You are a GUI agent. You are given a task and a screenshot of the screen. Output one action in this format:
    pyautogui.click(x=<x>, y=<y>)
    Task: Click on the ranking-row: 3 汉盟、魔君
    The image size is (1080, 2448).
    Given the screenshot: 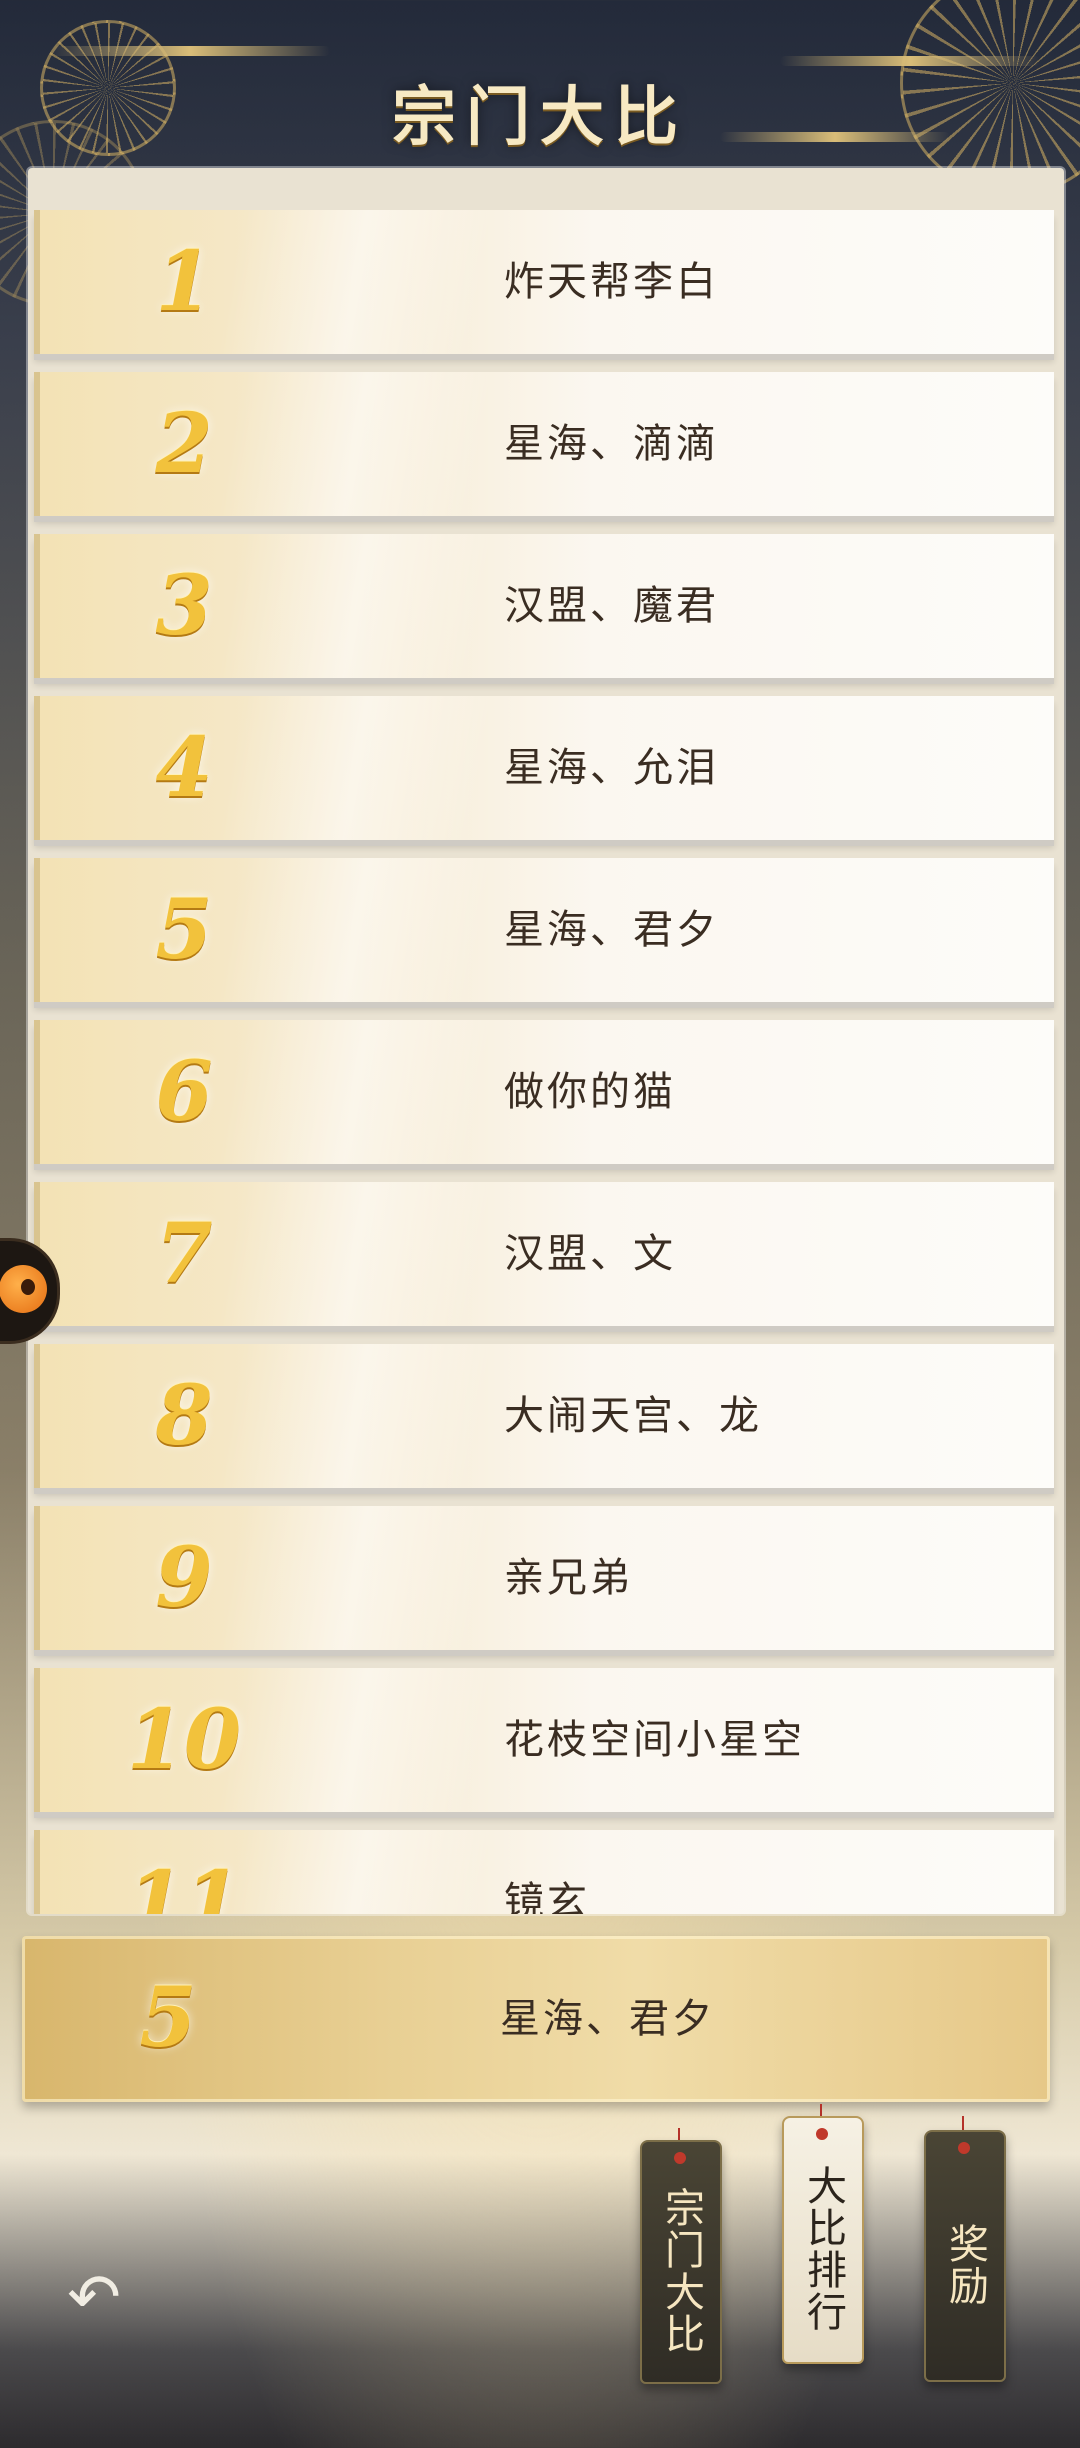 What is the action you would take?
    pyautogui.click(x=544, y=606)
    